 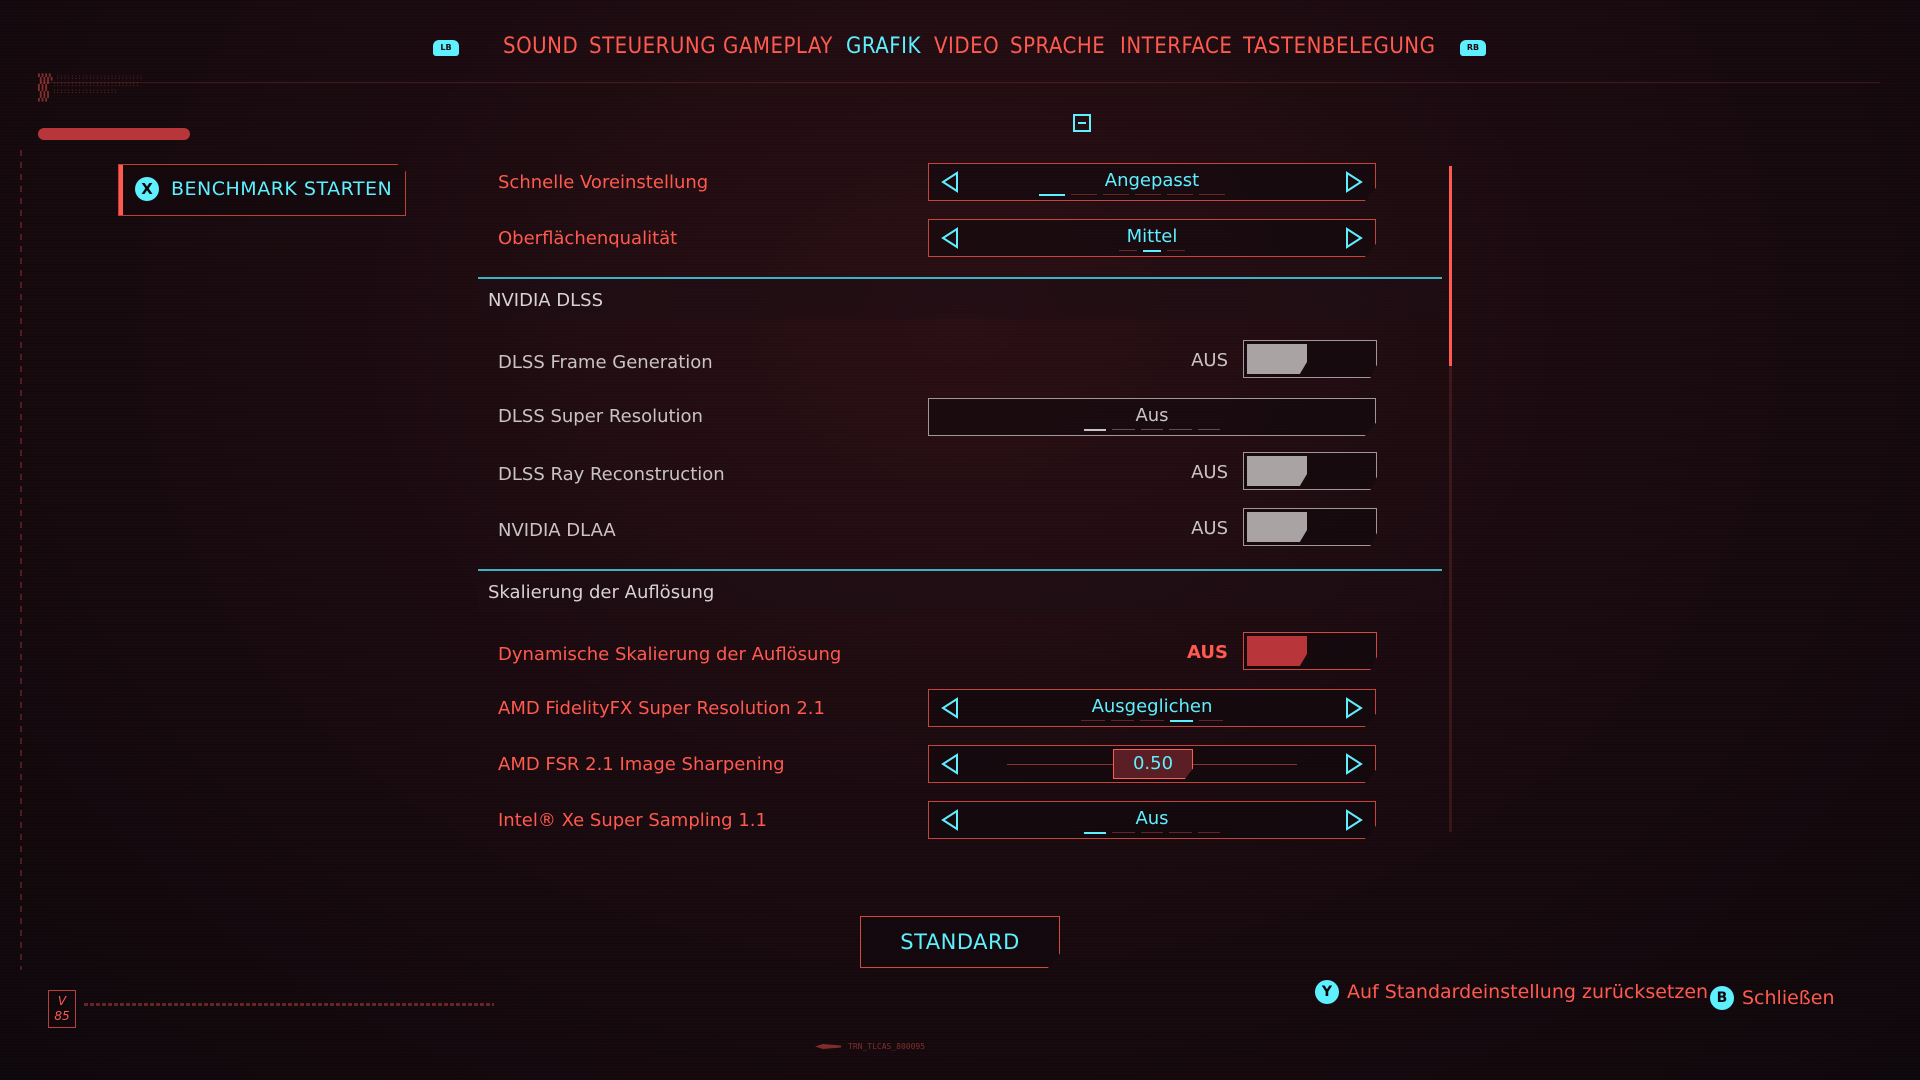 I want to click on xess-label: Intel® Xe Super Sampling 1.1, so click(x=632, y=820).